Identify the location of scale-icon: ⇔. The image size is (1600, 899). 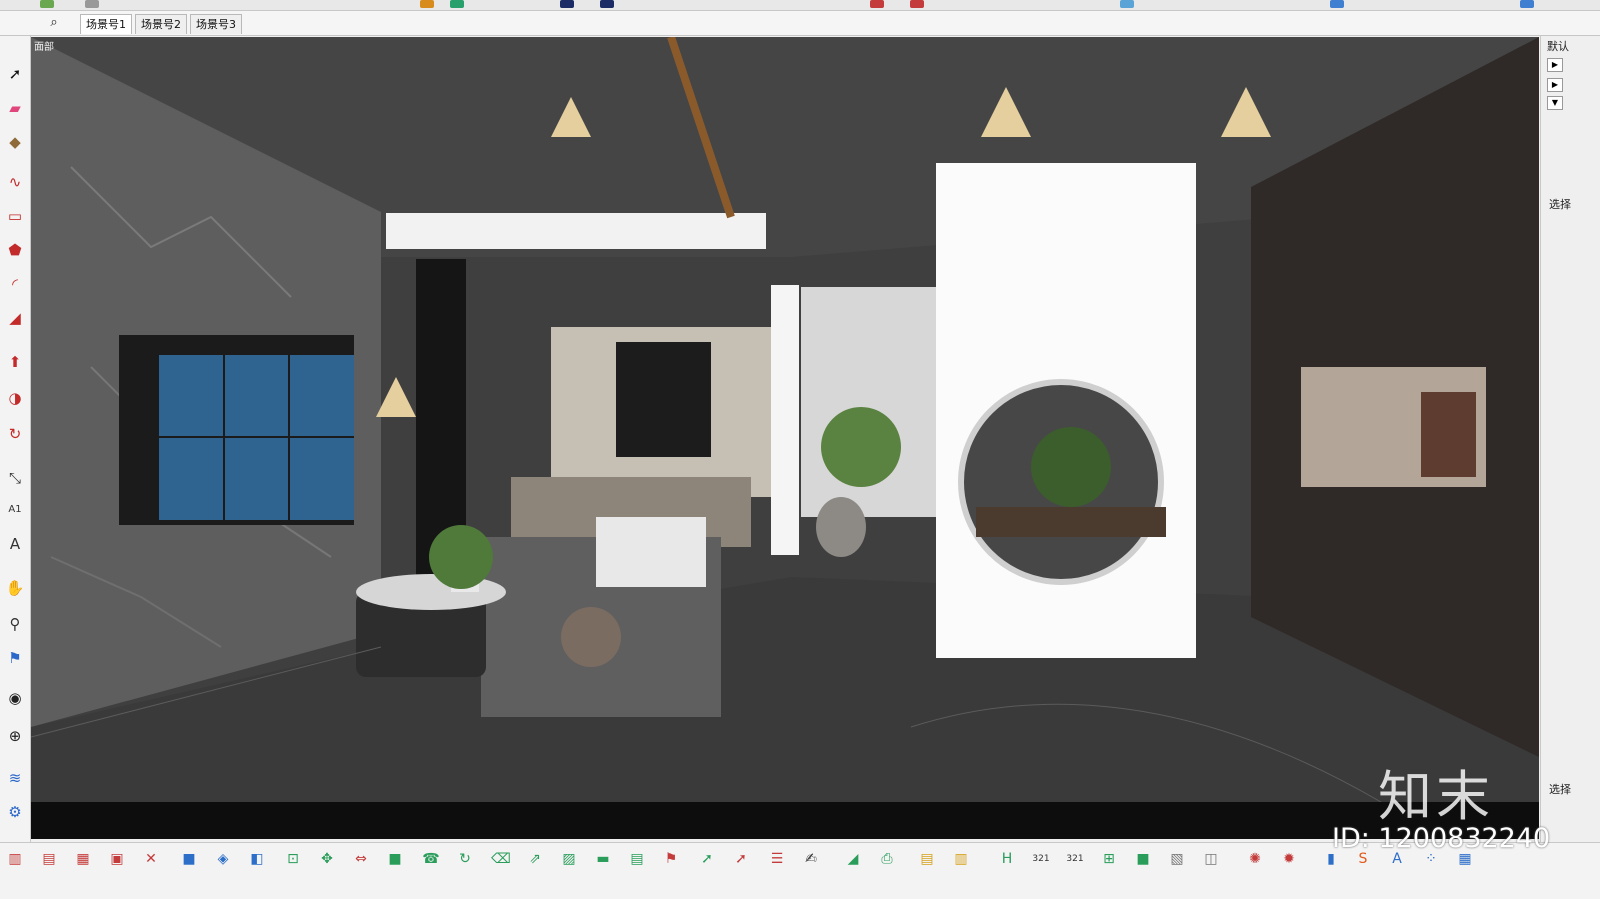
(361, 859).